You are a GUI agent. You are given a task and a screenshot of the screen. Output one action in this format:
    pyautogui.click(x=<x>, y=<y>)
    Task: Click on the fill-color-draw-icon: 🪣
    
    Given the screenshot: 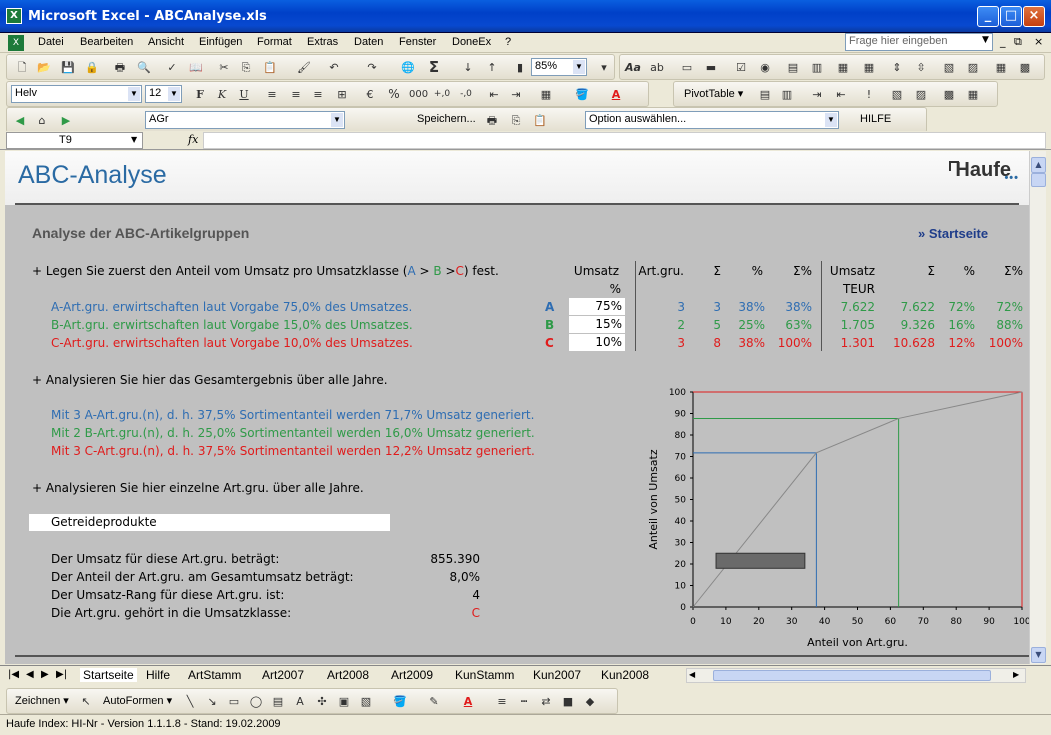 What is the action you would take?
    pyautogui.click(x=400, y=701)
    